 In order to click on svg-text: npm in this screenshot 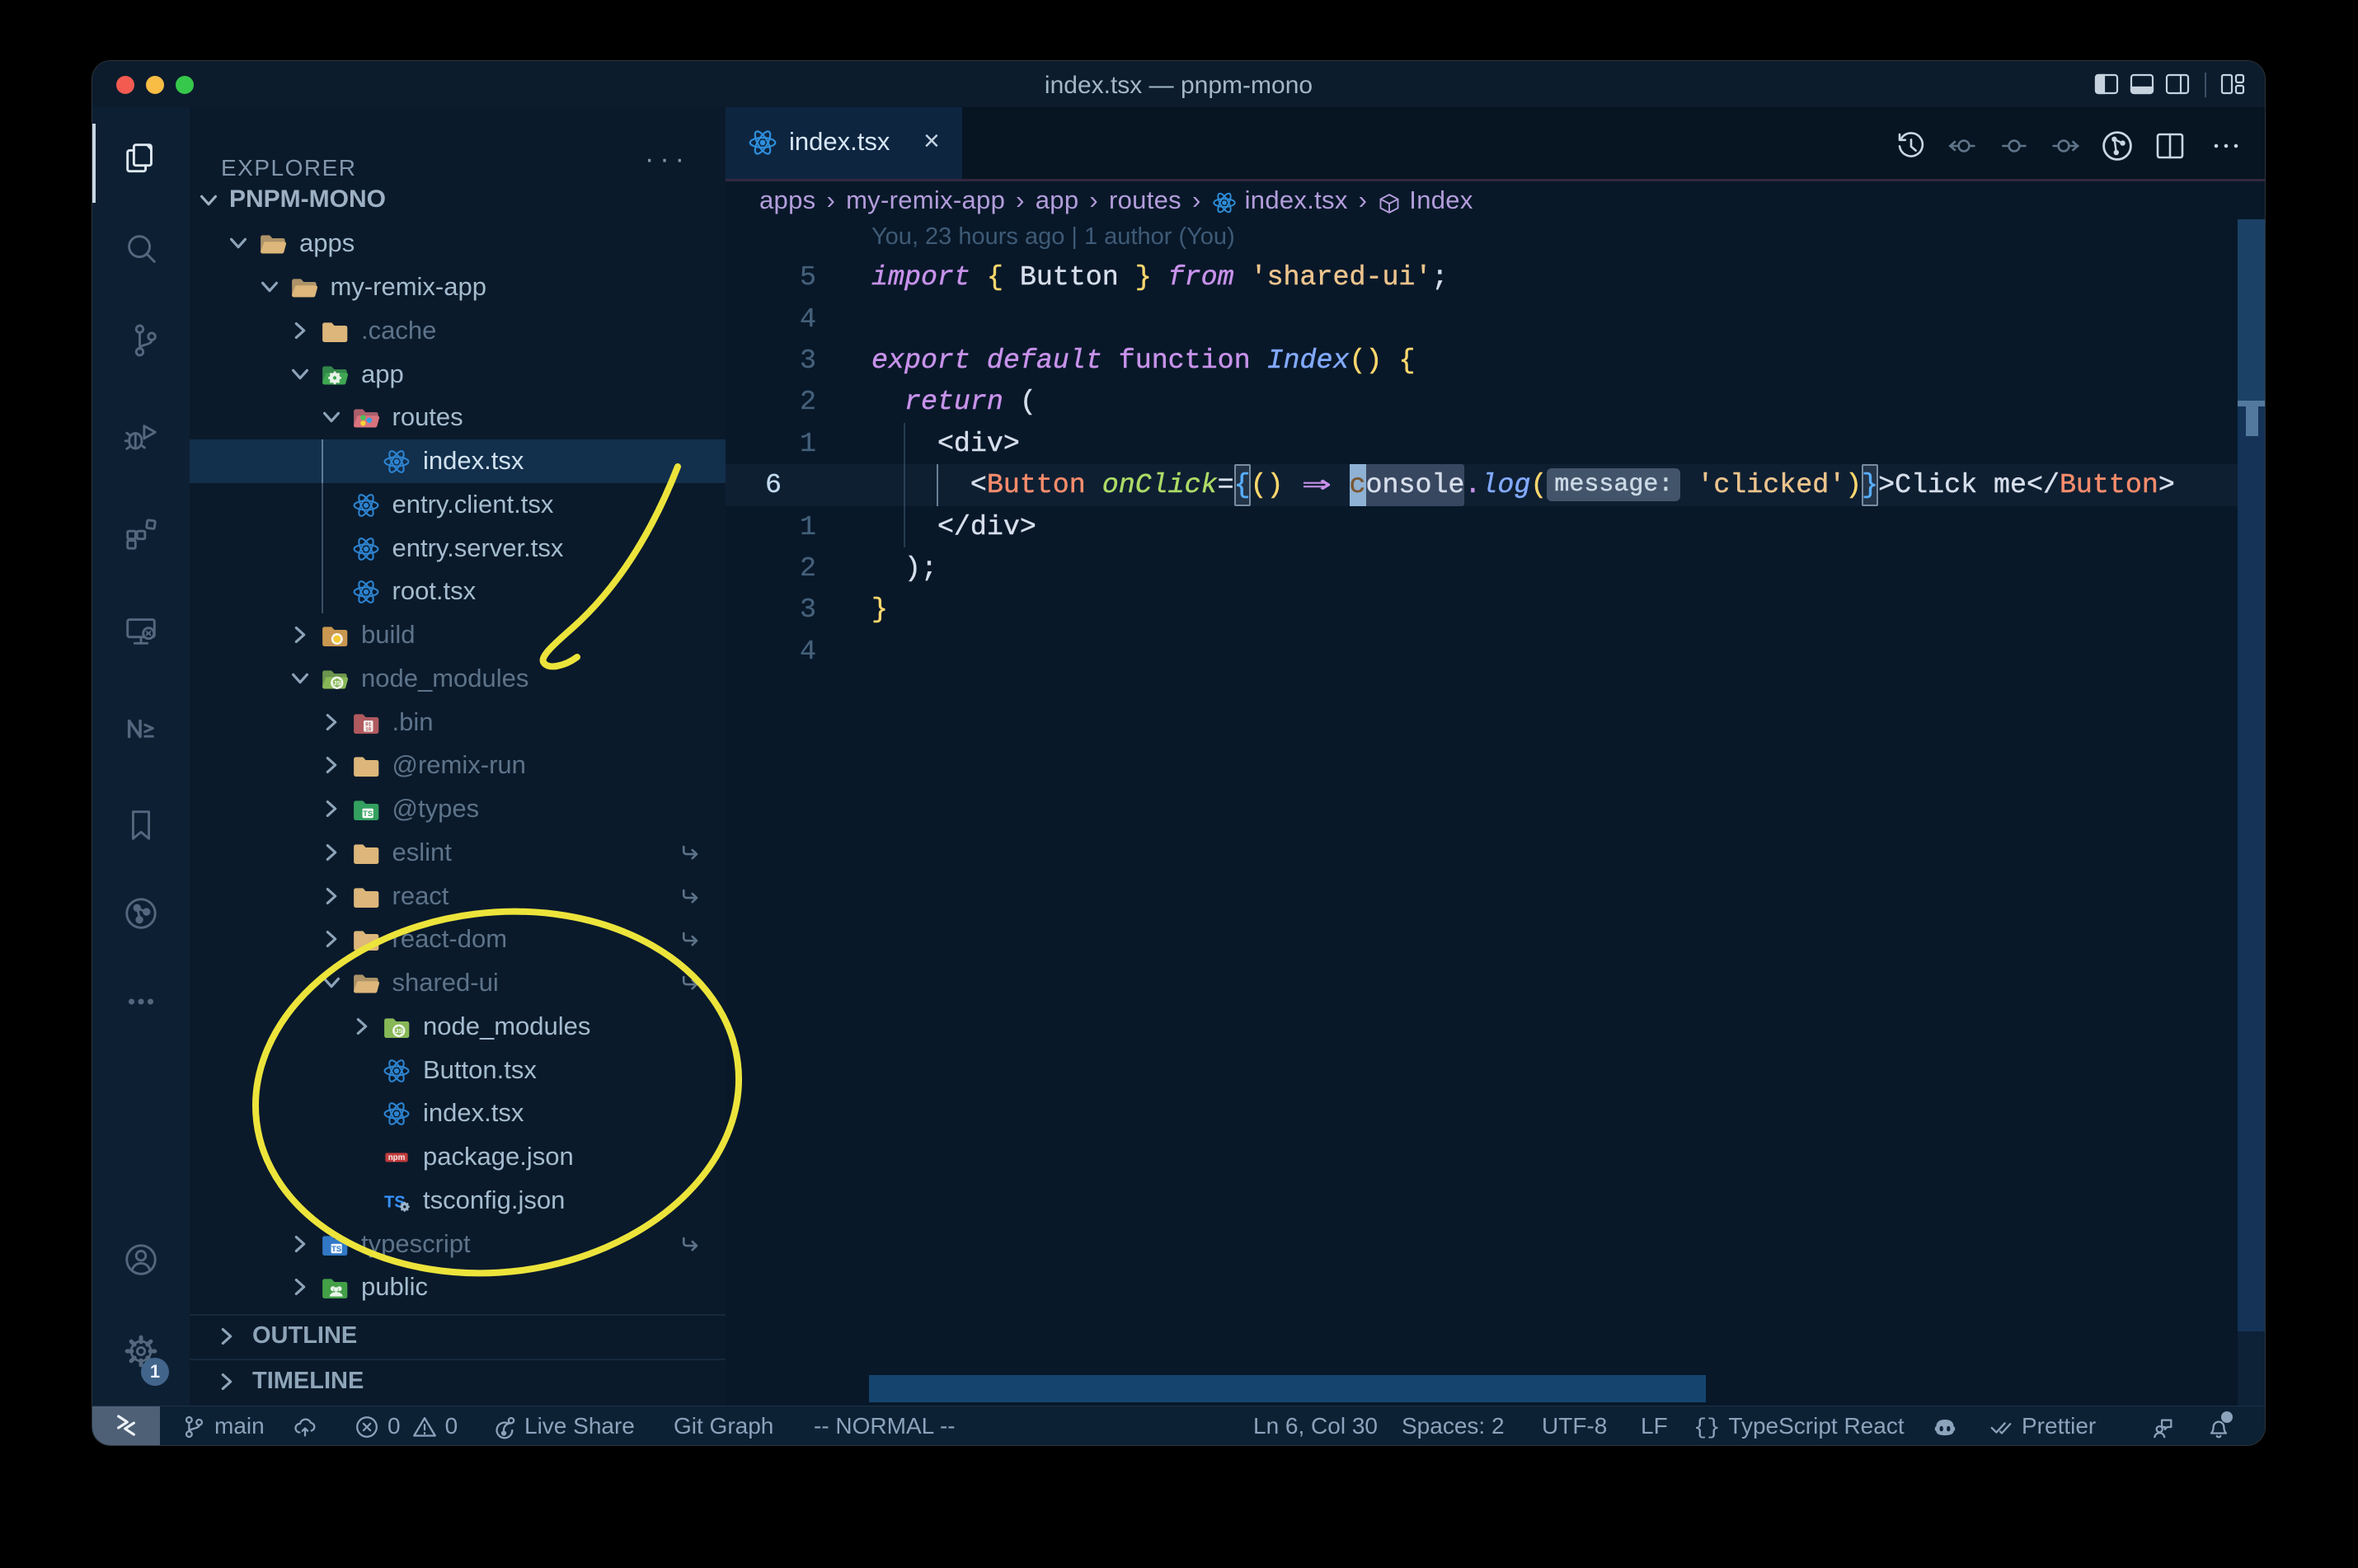, I will do `click(397, 1157)`.